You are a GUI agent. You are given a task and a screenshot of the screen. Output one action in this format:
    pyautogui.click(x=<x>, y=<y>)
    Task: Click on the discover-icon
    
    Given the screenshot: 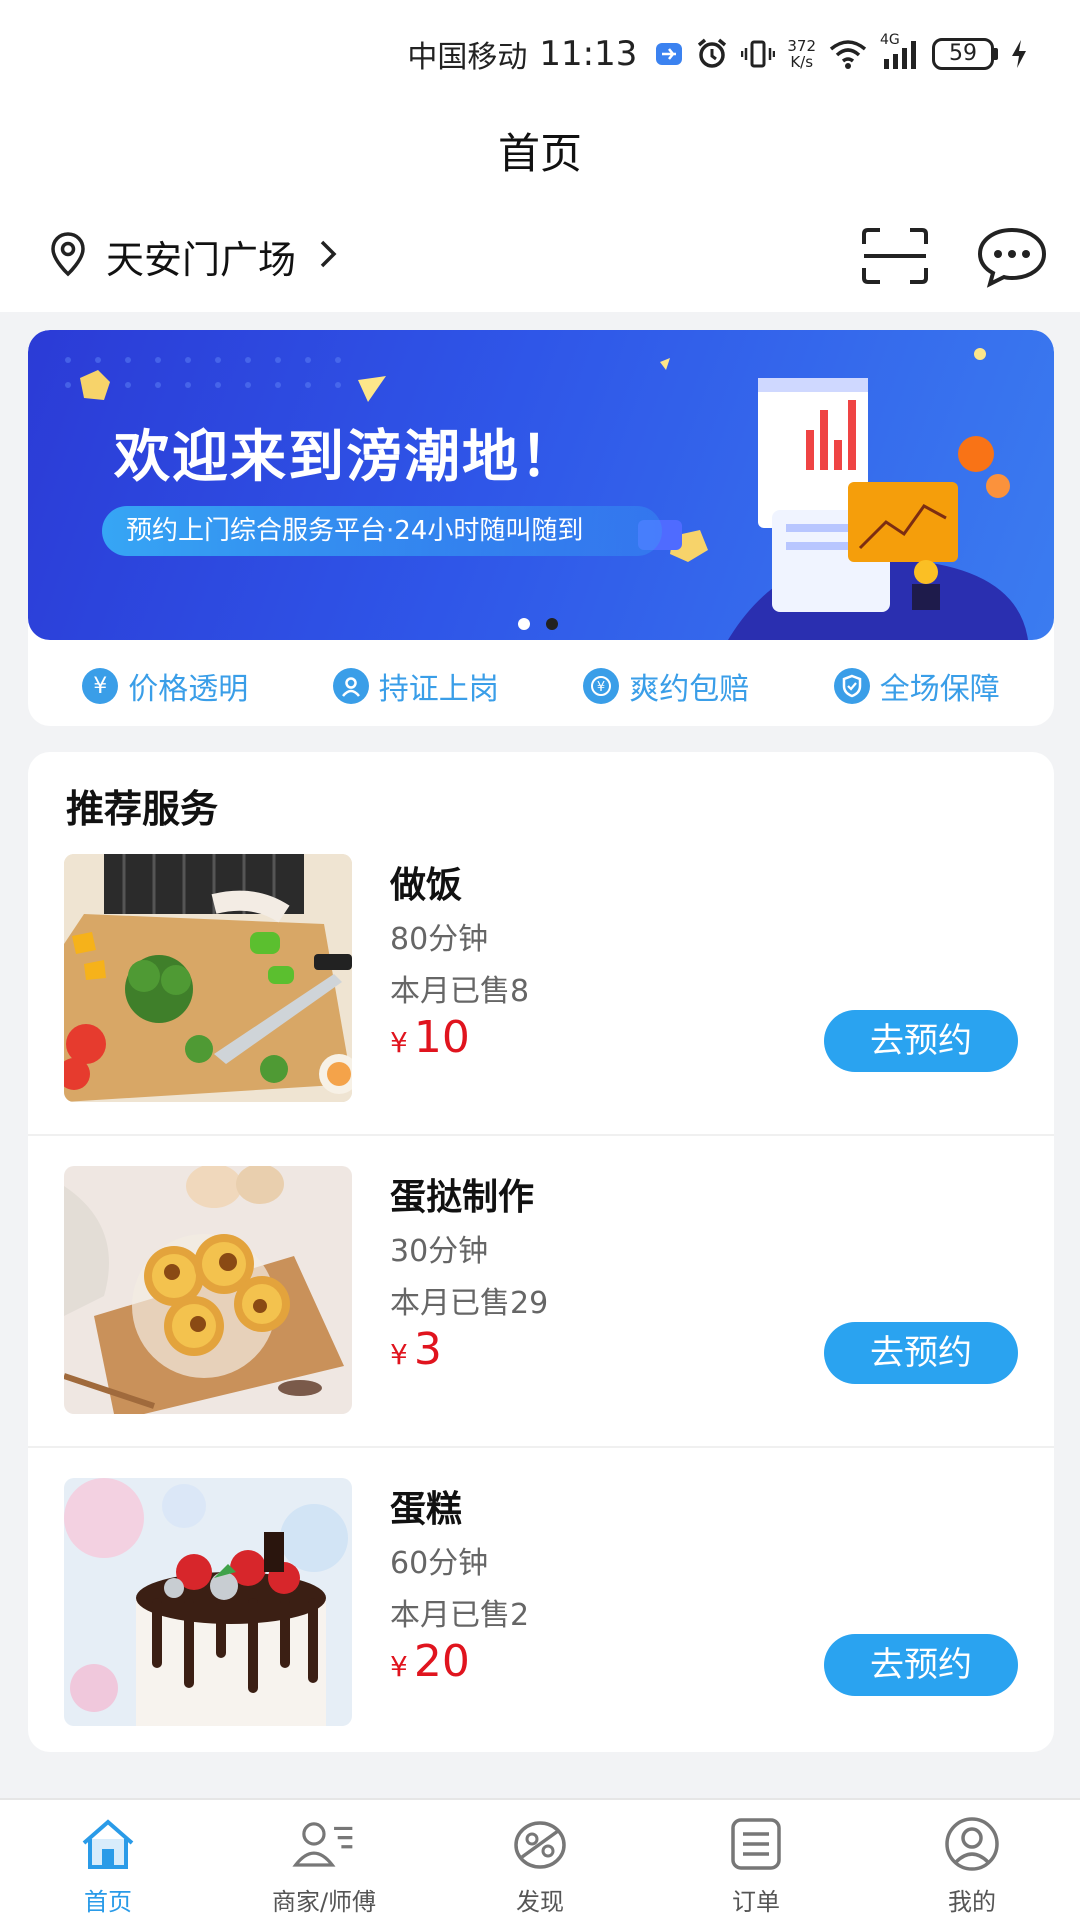 What is the action you would take?
    pyautogui.click(x=540, y=1844)
    